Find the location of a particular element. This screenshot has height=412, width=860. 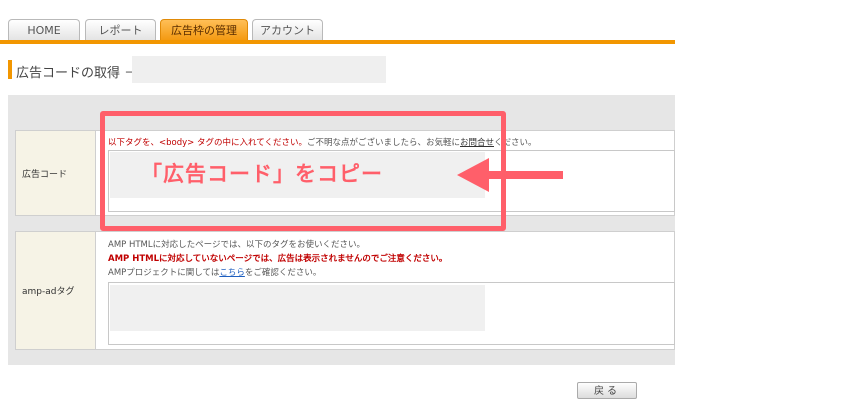

tab-account: アカウント is located at coordinates (287, 29).